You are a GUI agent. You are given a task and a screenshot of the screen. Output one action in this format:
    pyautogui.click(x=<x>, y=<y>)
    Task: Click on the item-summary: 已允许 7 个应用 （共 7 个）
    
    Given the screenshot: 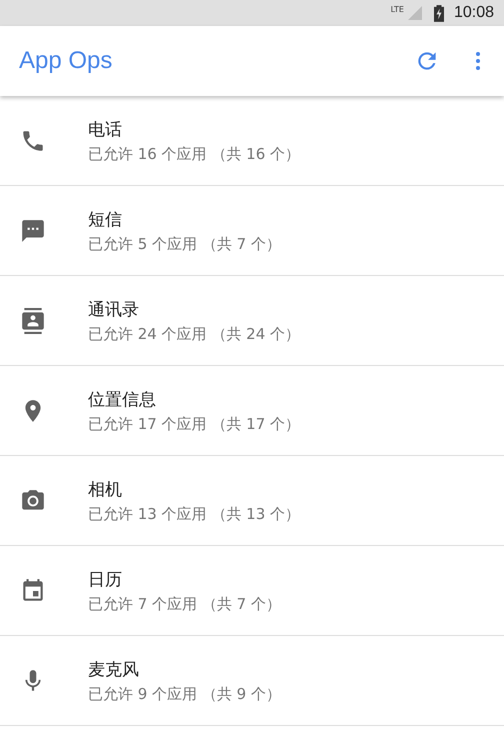 What is the action you would take?
    pyautogui.click(x=184, y=604)
    